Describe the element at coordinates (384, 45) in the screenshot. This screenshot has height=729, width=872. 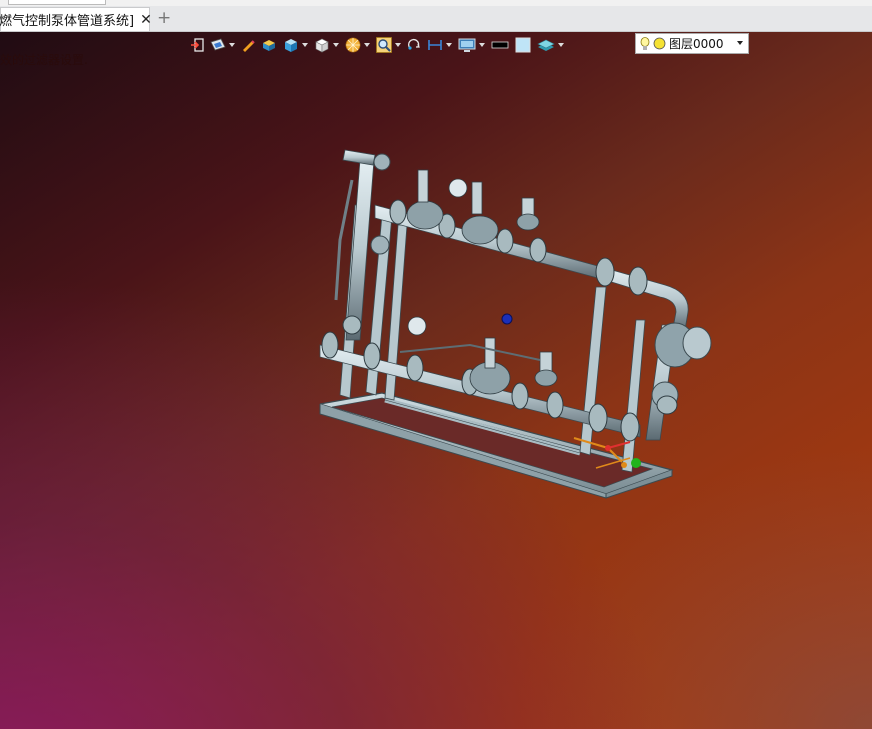
I see `zoom-icon` at that location.